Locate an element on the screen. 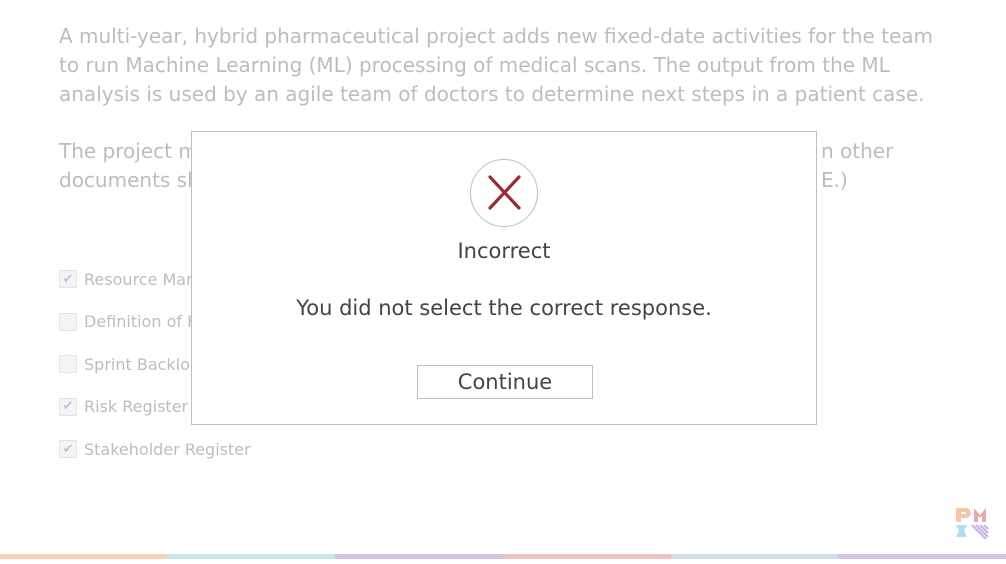  pmi-logo-icon is located at coordinates (972, 523).